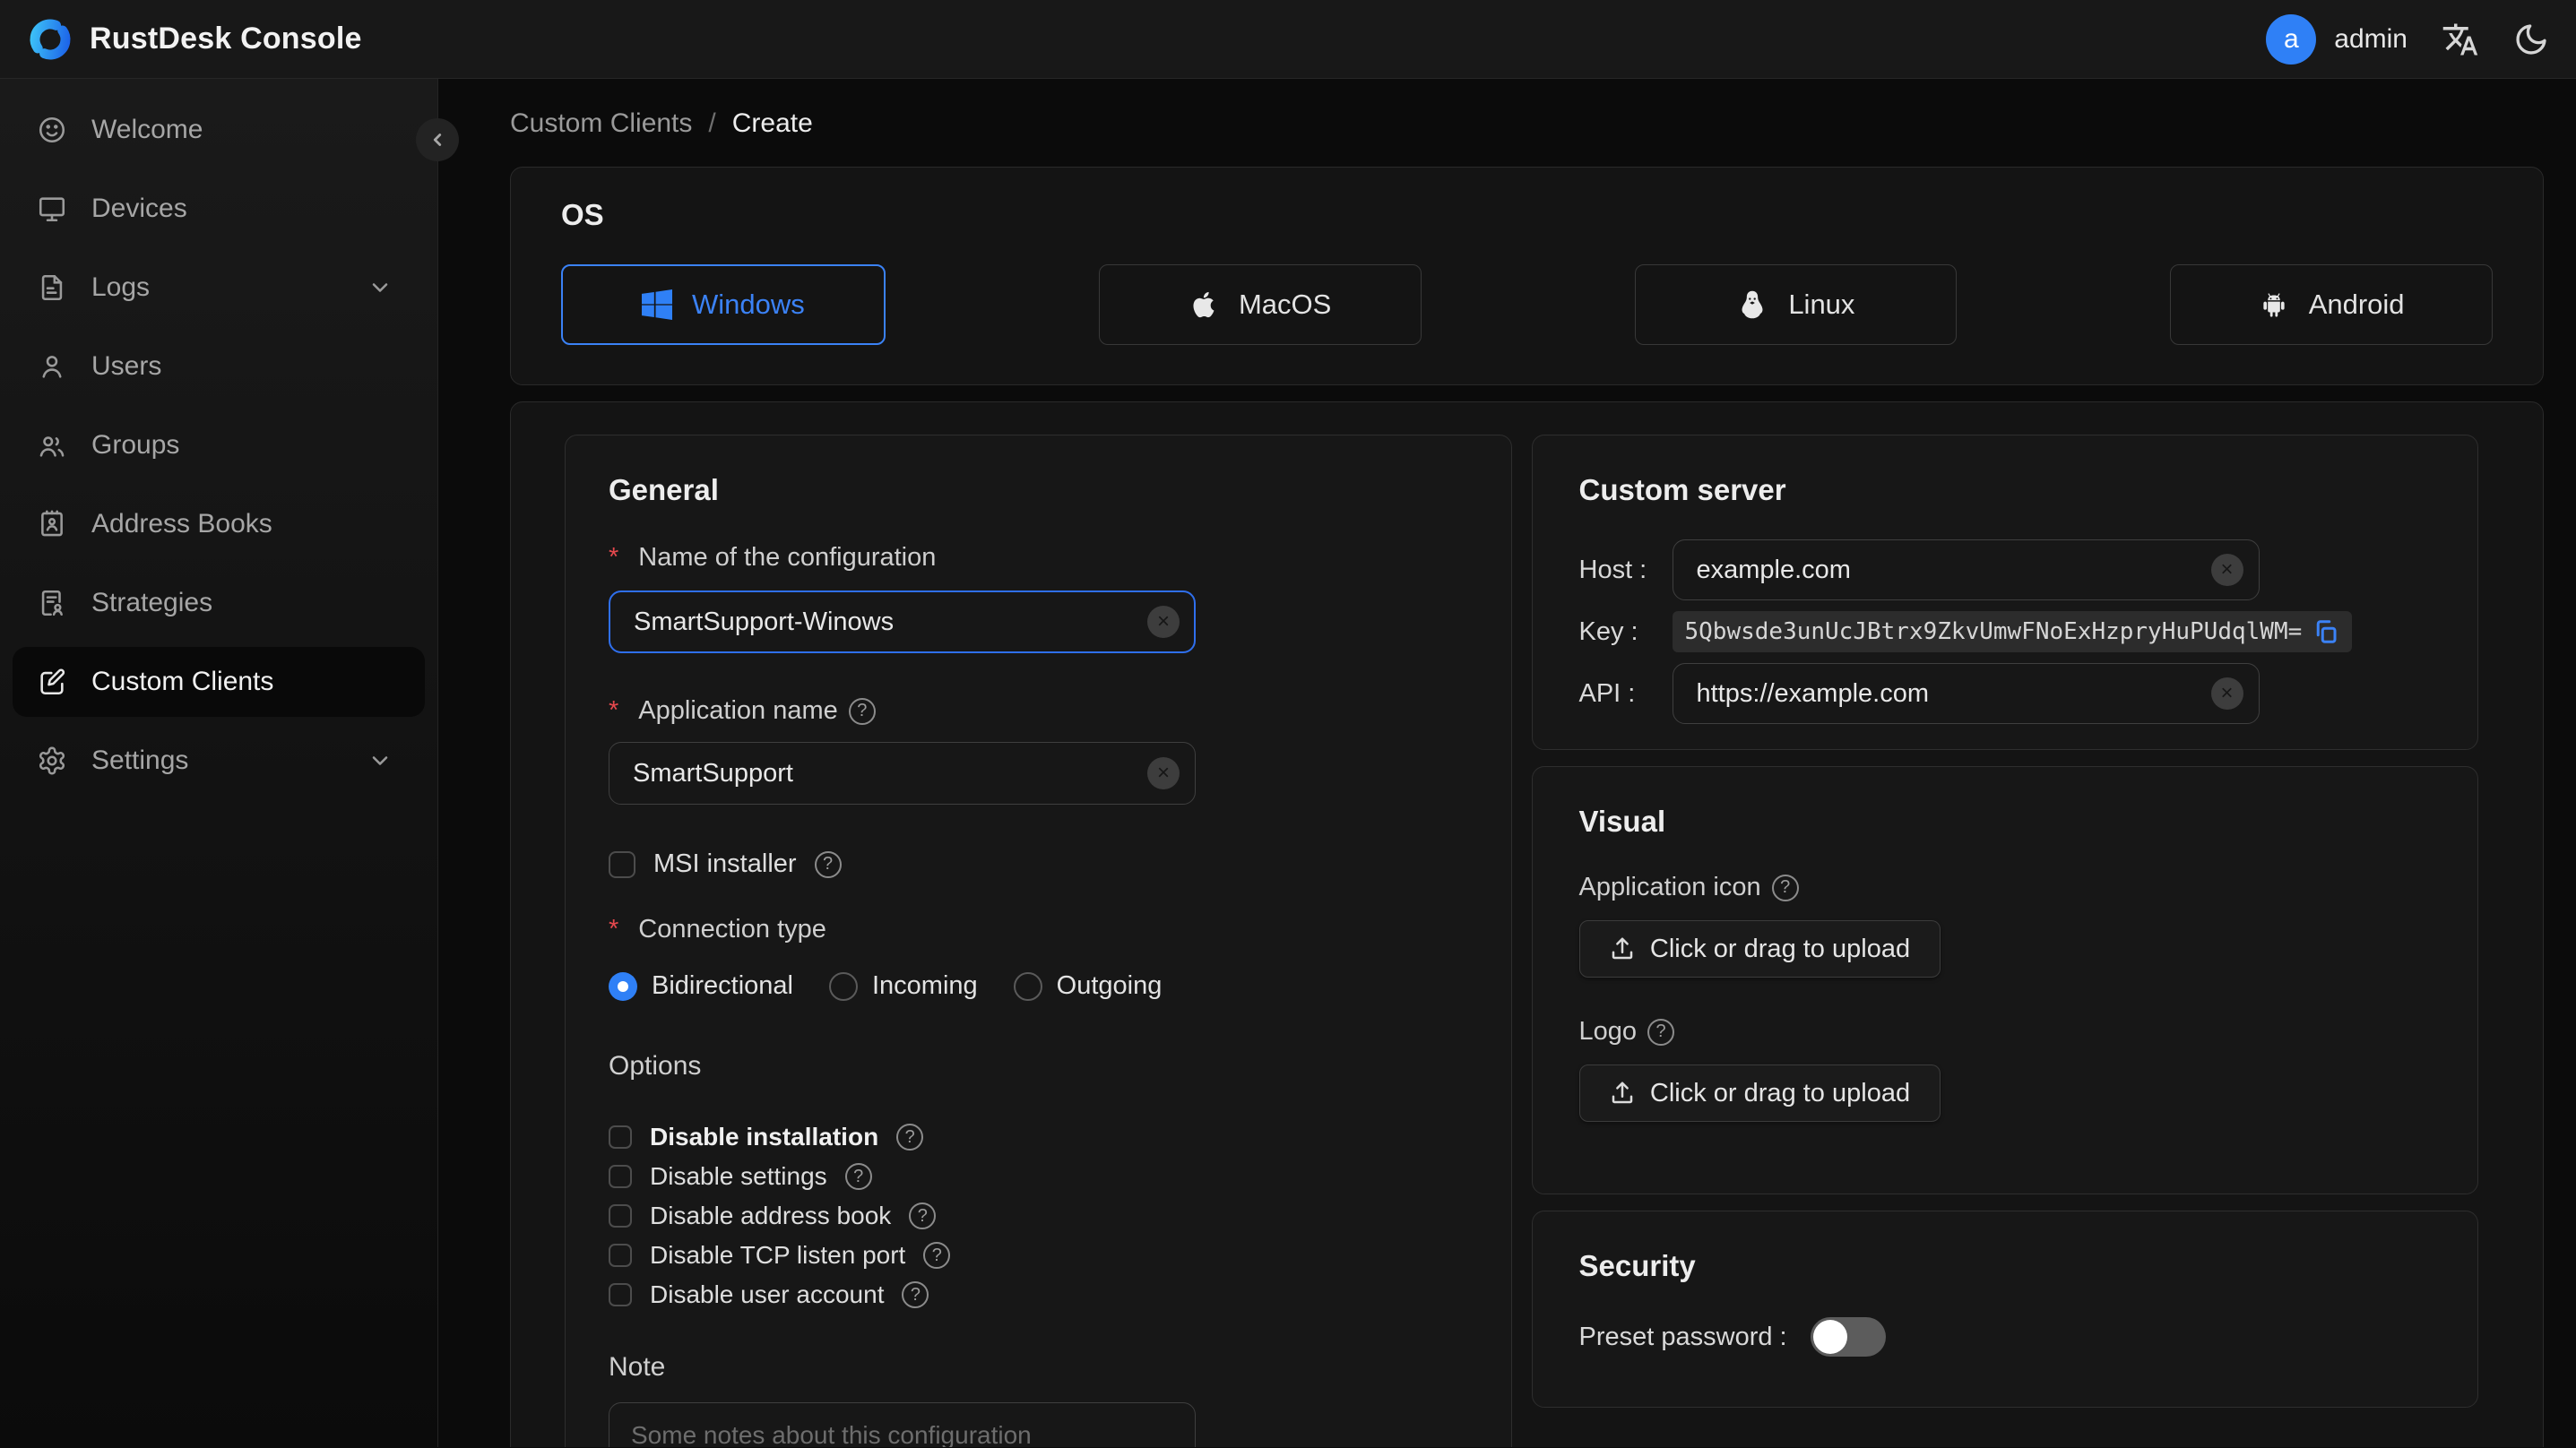 This screenshot has width=2576, height=1448. What do you see at coordinates (1038, 1255) in the screenshot?
I see `option-disable-tcp-listen-port: Disable TCP listen port ?` at bounding box center [1038, 1255].